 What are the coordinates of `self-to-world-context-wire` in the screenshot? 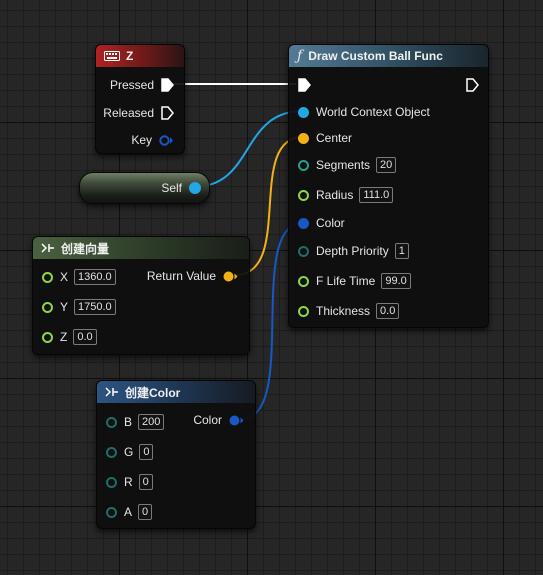 It's located at (248, 149).